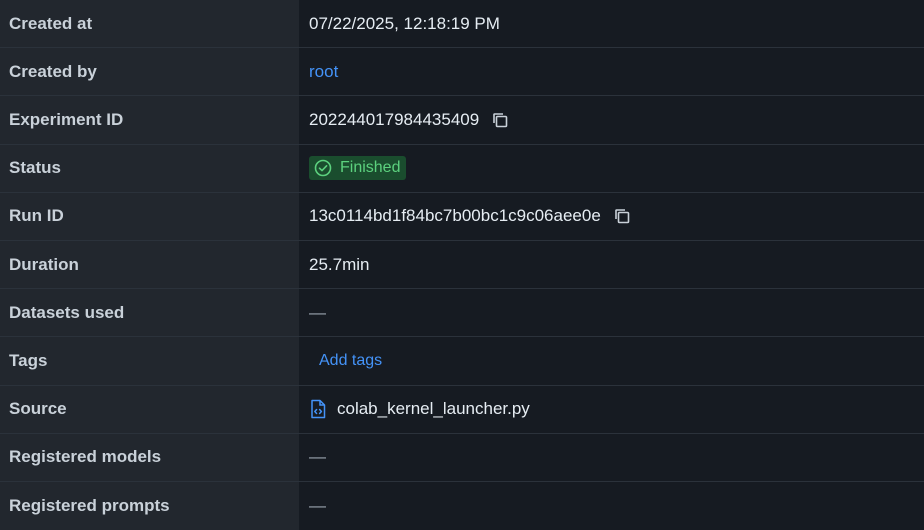 The height and width of the screenshot is (530, 924). What do you see at coordinates (149, 120) in the screenshot?
I see `experiment-id-label: Experiment ID` at bounding box center [149, 120].